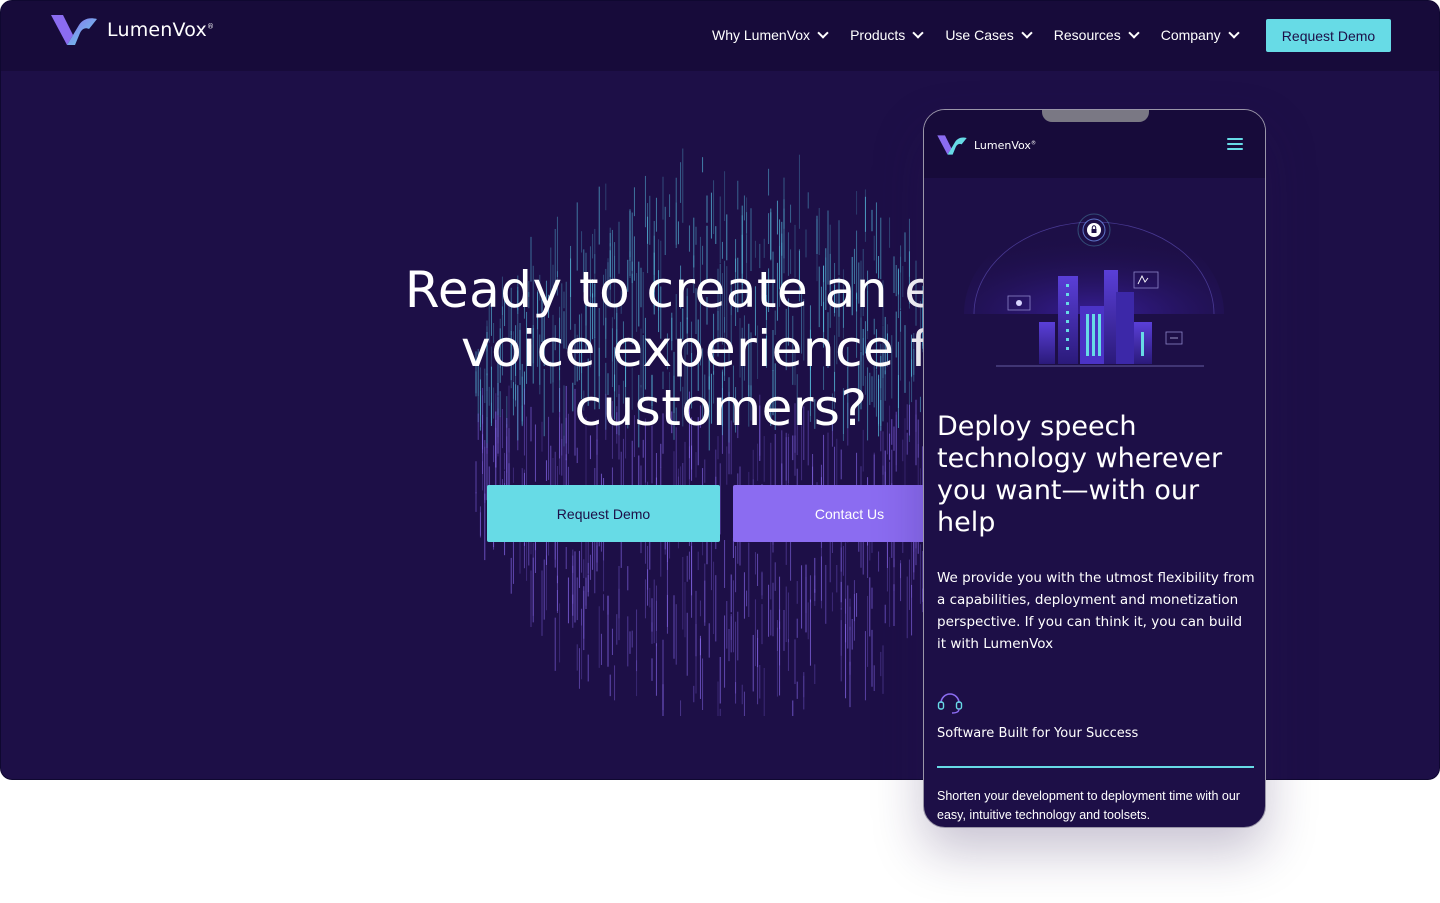 Image resolution: width=1440 pixels, height=903 pixels. I want to click on nav-item-label: Why LumenVox, so click(761, 35).